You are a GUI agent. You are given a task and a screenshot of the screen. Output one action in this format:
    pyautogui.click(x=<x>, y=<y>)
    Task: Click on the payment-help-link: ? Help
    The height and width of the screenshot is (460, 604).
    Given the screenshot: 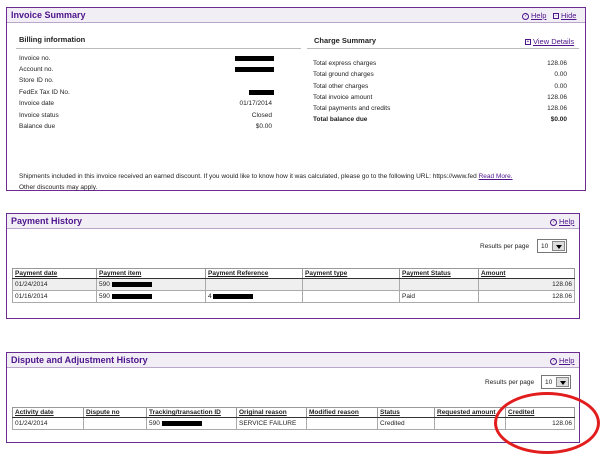 What is the action you would take?
    pyautogui.click(x=562, y=221)
    